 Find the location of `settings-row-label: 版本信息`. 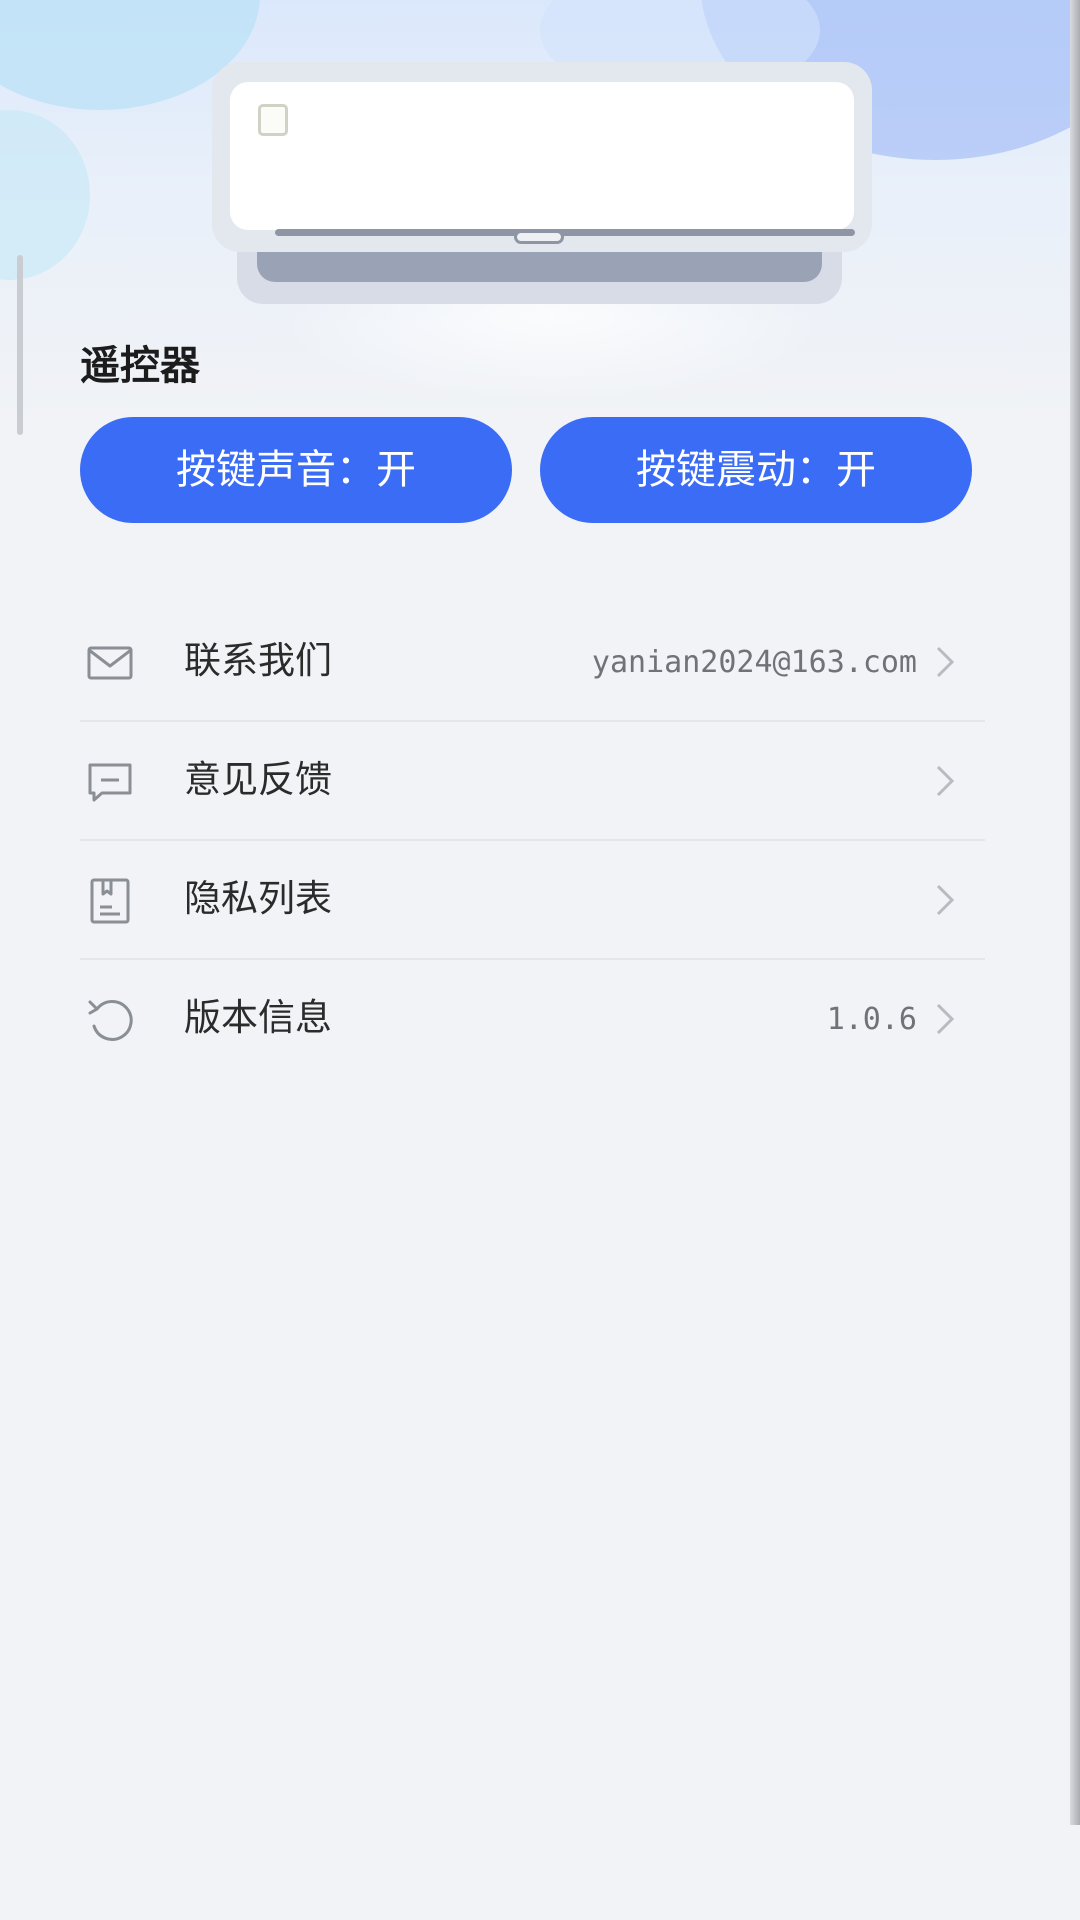

settings-row-label: 版本信息 is located at coordinates (258, 1017).